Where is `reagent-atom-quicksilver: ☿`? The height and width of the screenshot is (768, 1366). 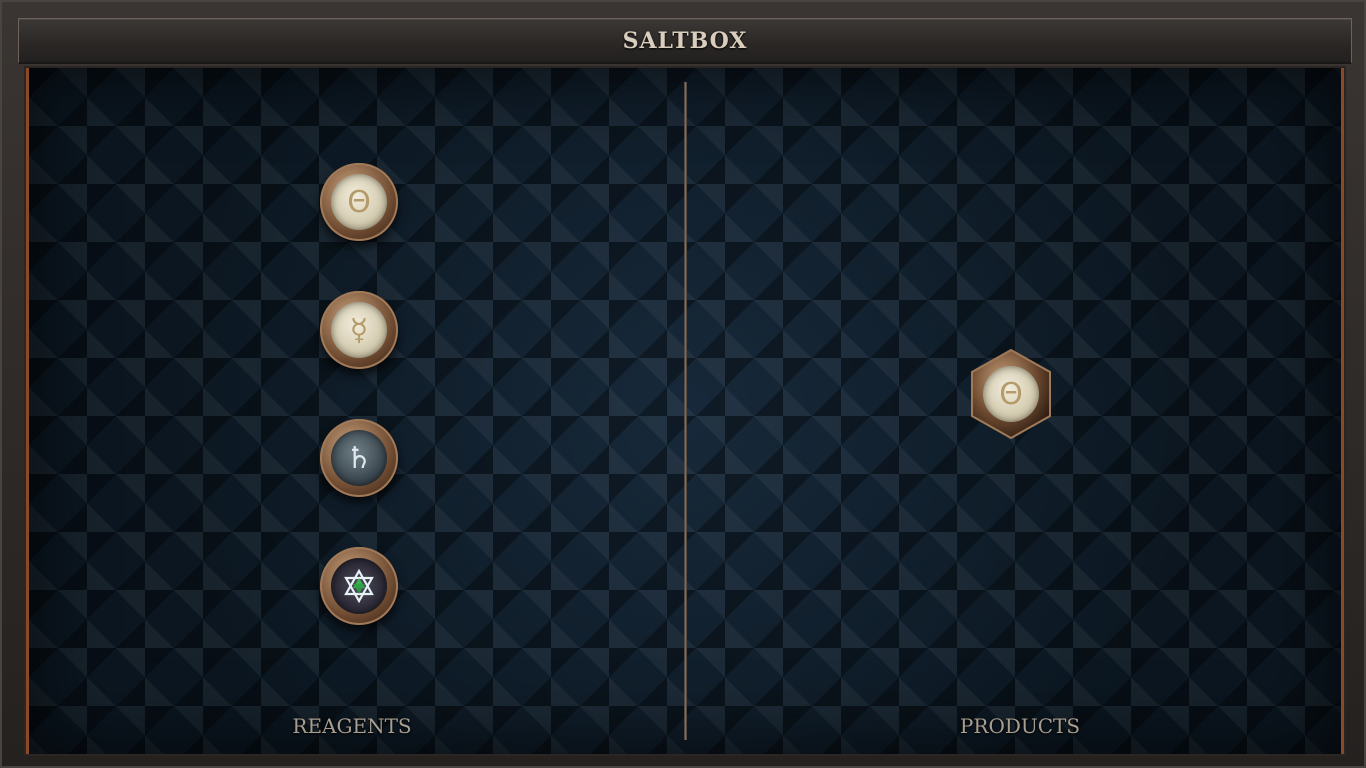
reagent-atom-quicksilver: ☿ is located at coordinates (359, 330).